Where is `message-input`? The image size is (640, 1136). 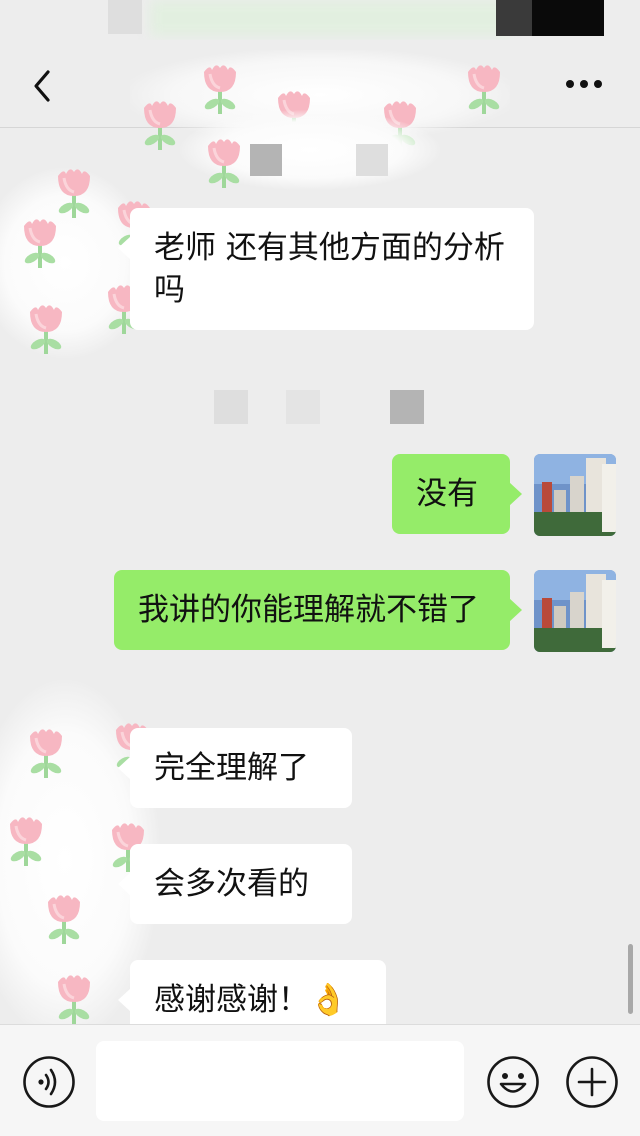
message-input is located at coordinates (280, 1081).